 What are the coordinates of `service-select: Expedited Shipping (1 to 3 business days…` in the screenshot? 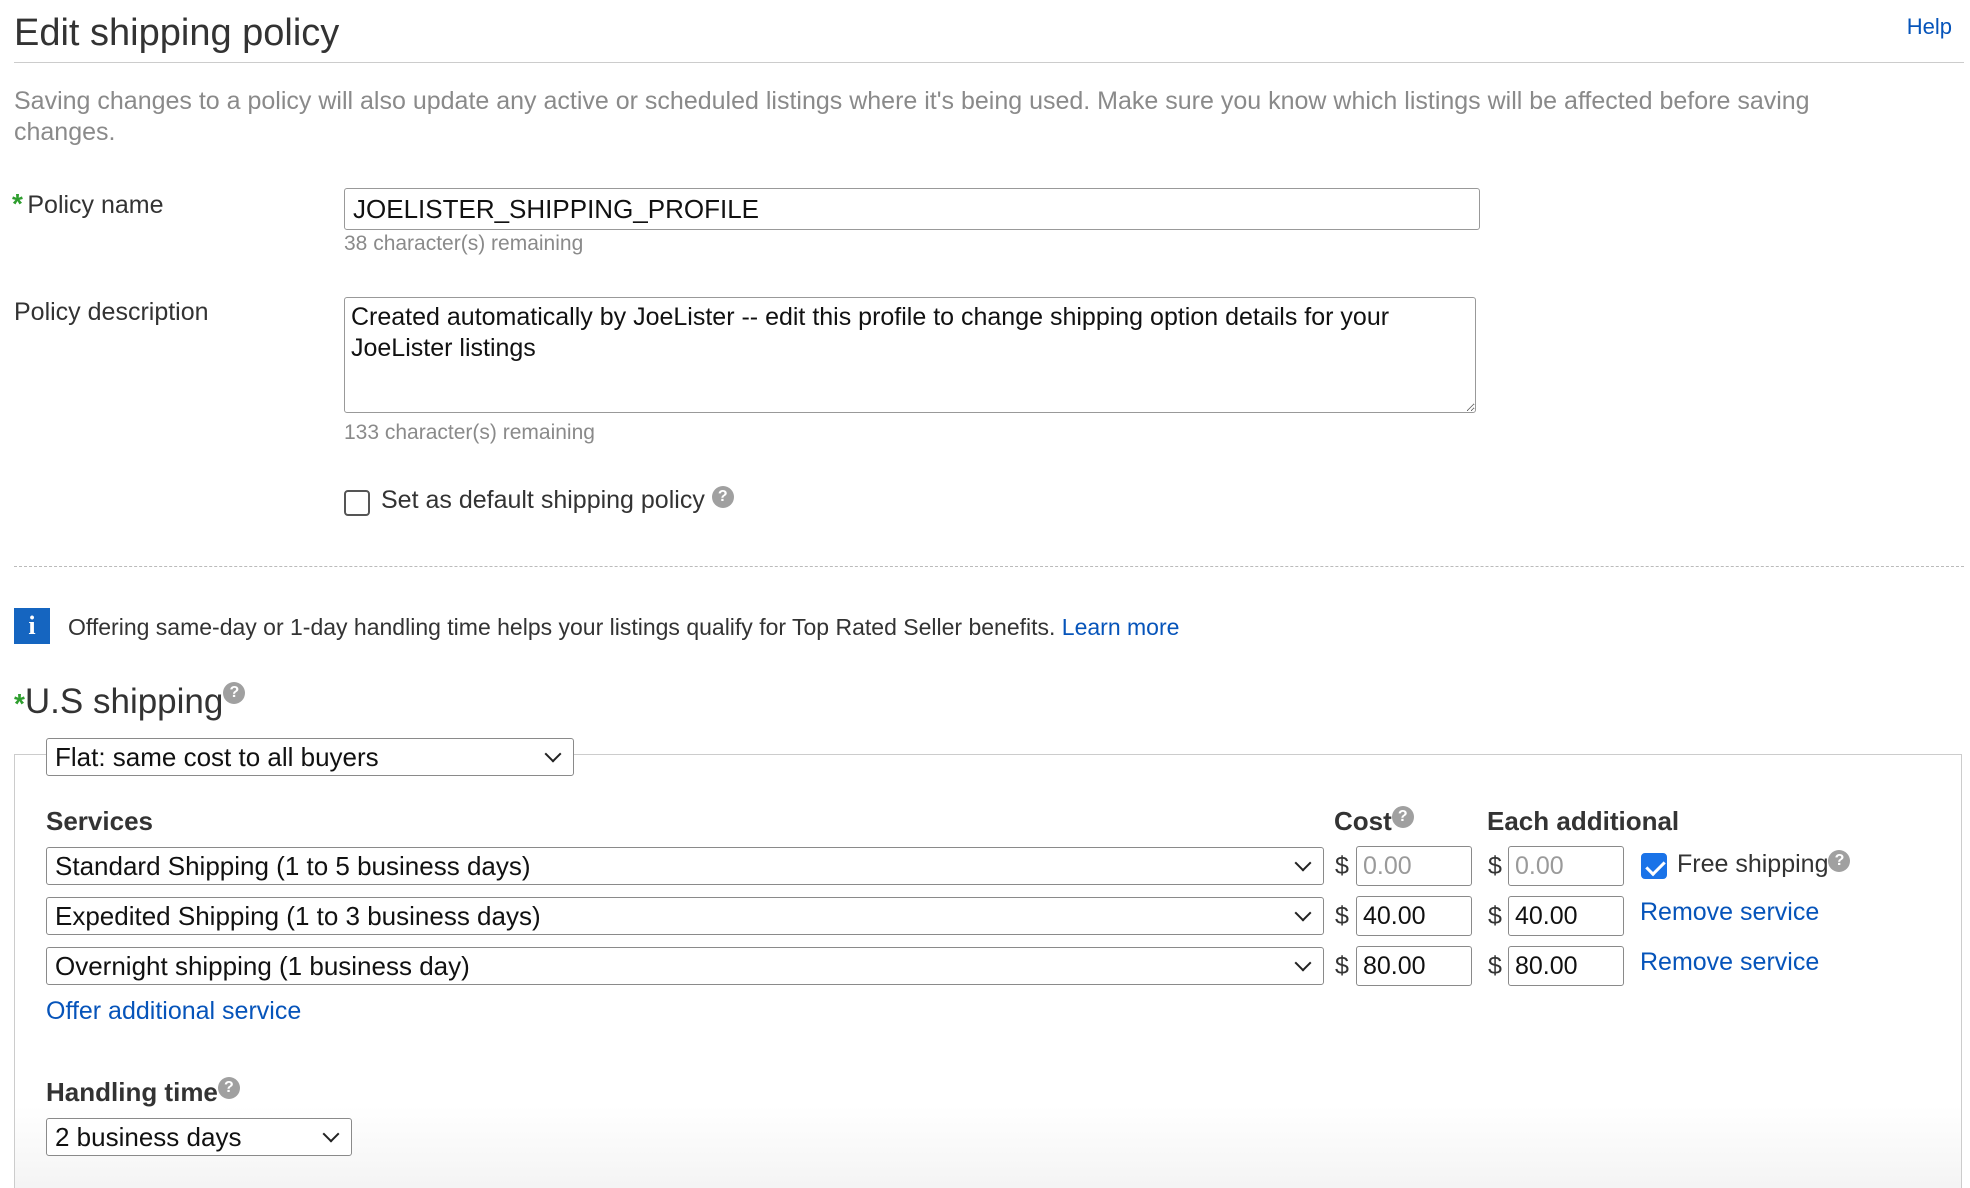 It's located at (685, 916).